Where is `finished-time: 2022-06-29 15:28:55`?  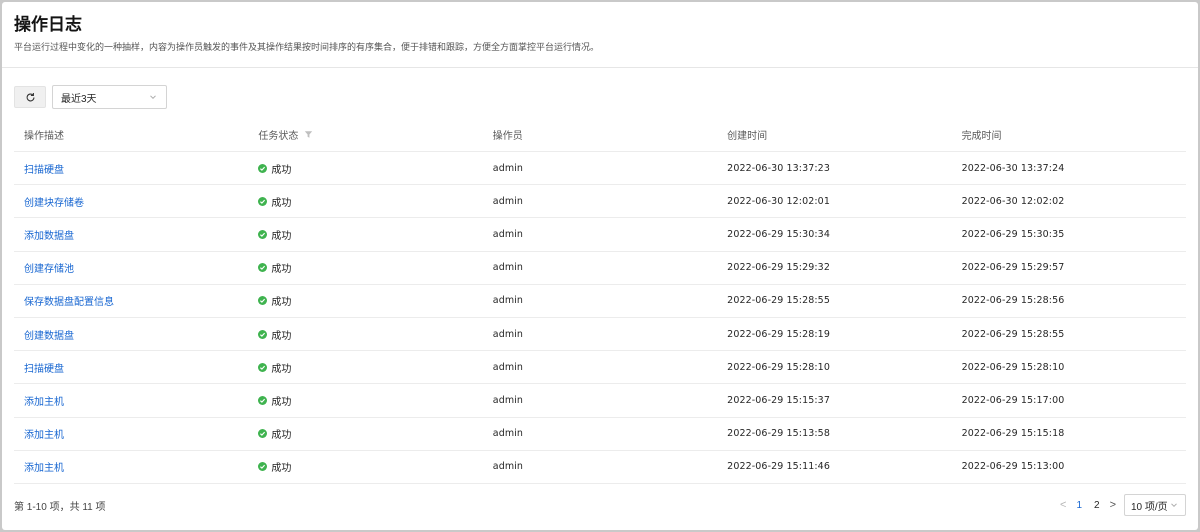 finished-time: 2022-06-29 15:28:55 is located at coordinates (1013, 334).